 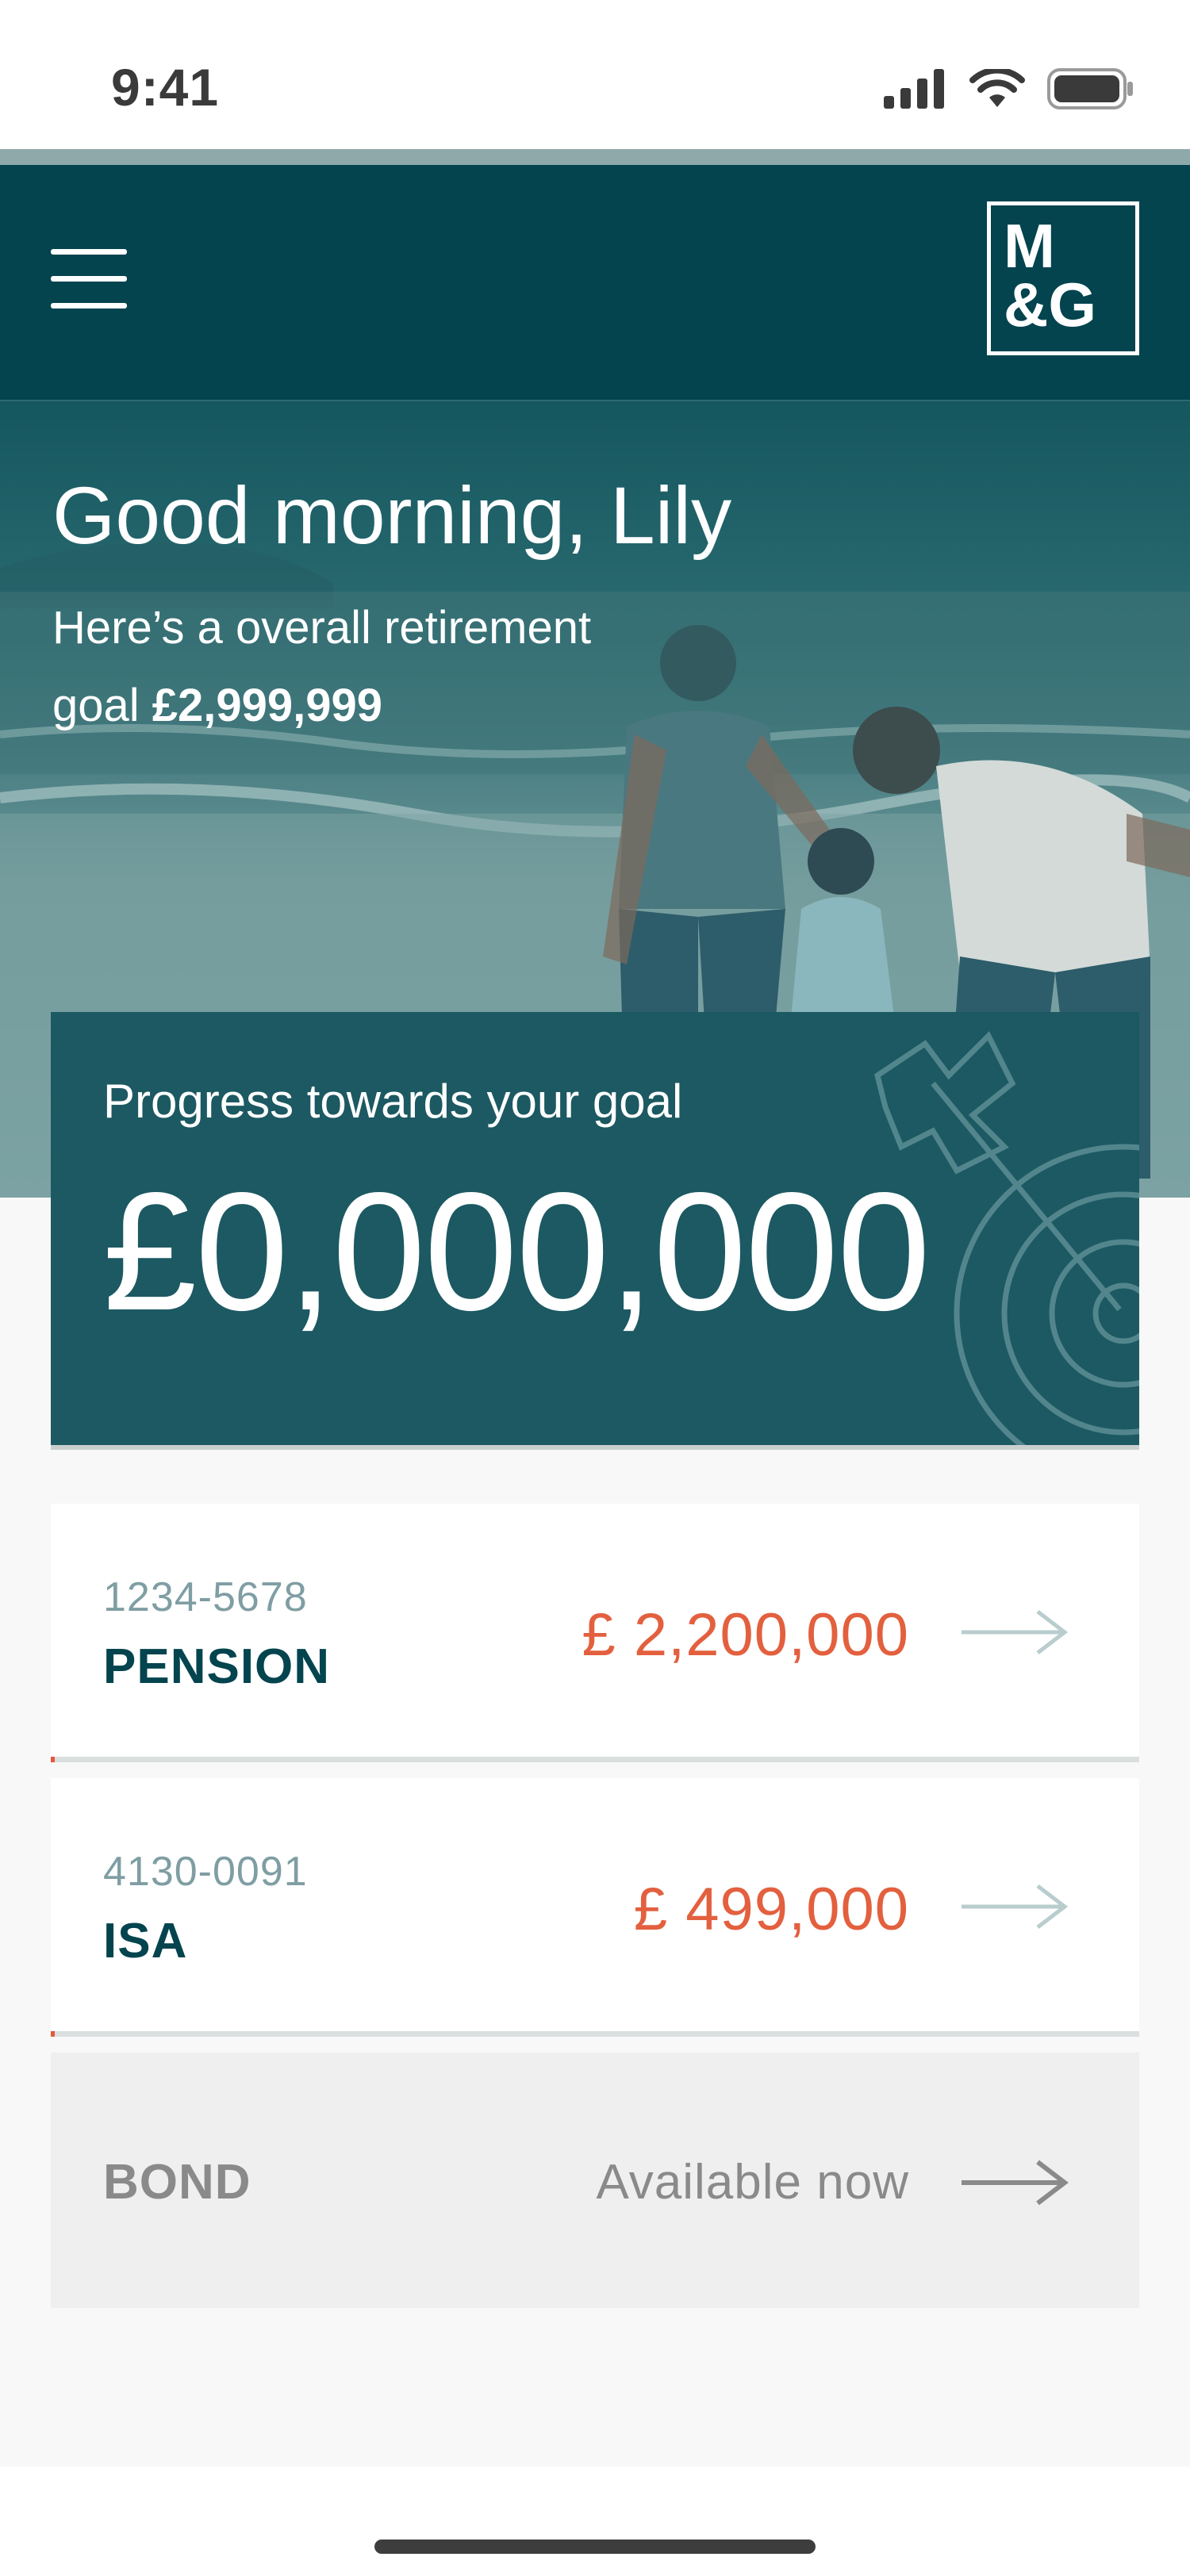 I want to click on home-indicator, so click(x=595, y=2547).